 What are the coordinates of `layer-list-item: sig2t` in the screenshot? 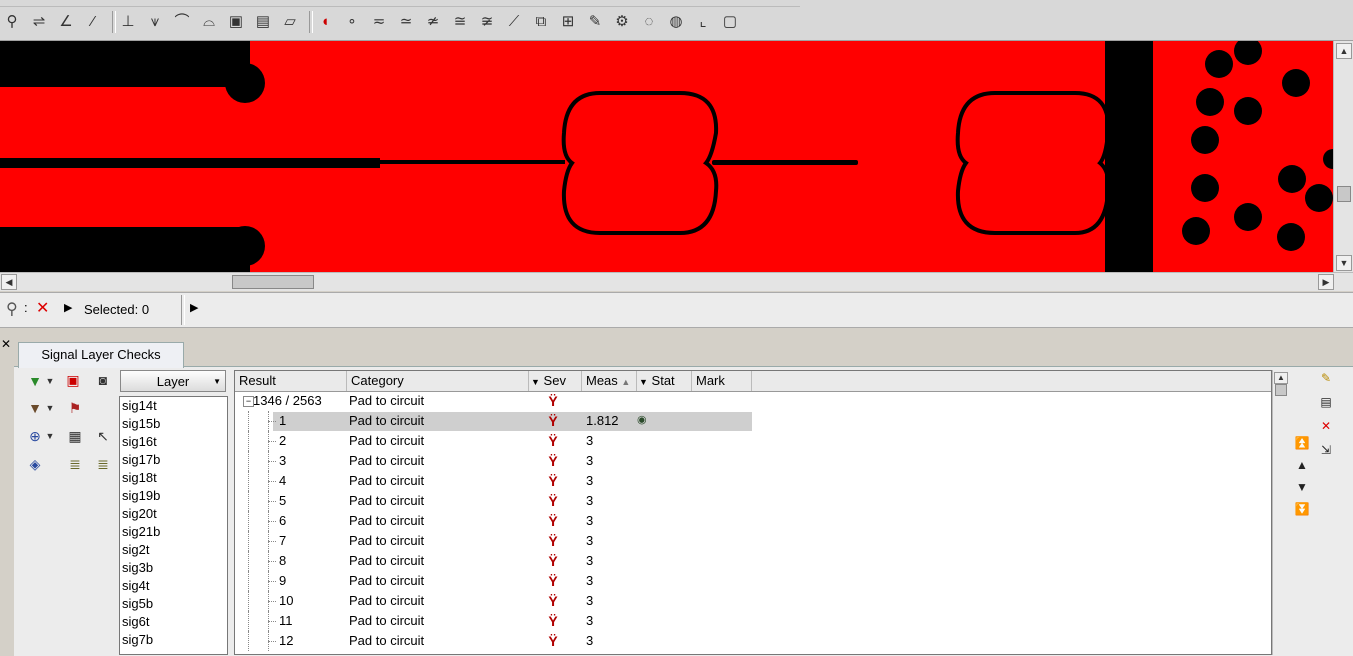 It's located at (173, 550).